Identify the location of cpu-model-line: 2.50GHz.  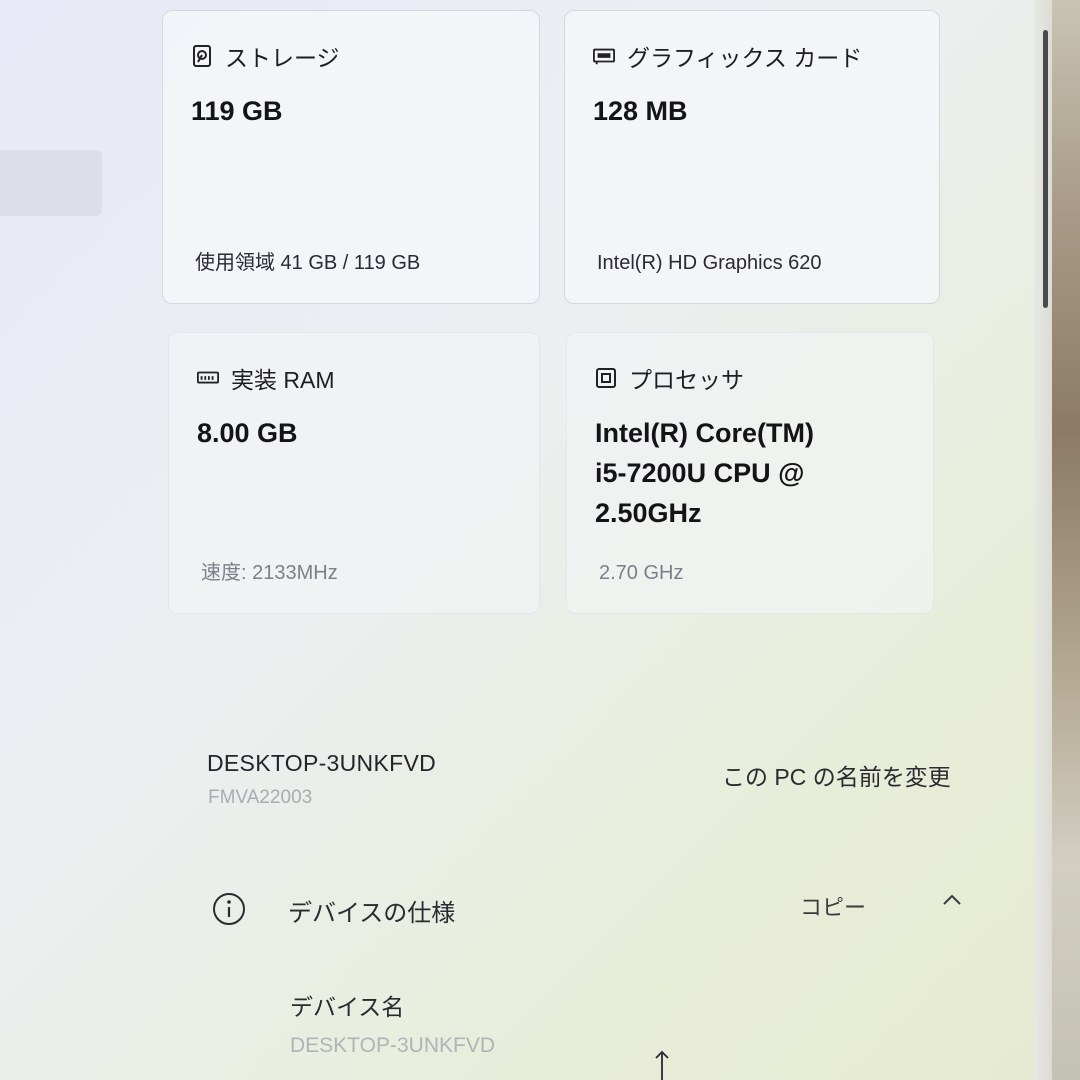
(648, 513).